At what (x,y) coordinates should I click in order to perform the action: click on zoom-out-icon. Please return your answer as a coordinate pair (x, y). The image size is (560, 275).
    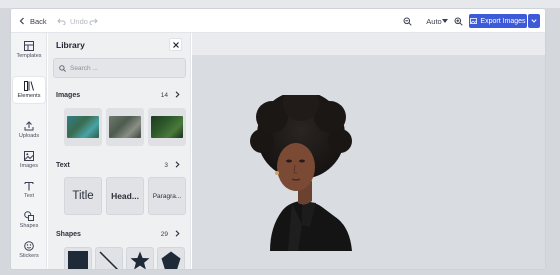
    Looking at the image, I should click on (407, 21).